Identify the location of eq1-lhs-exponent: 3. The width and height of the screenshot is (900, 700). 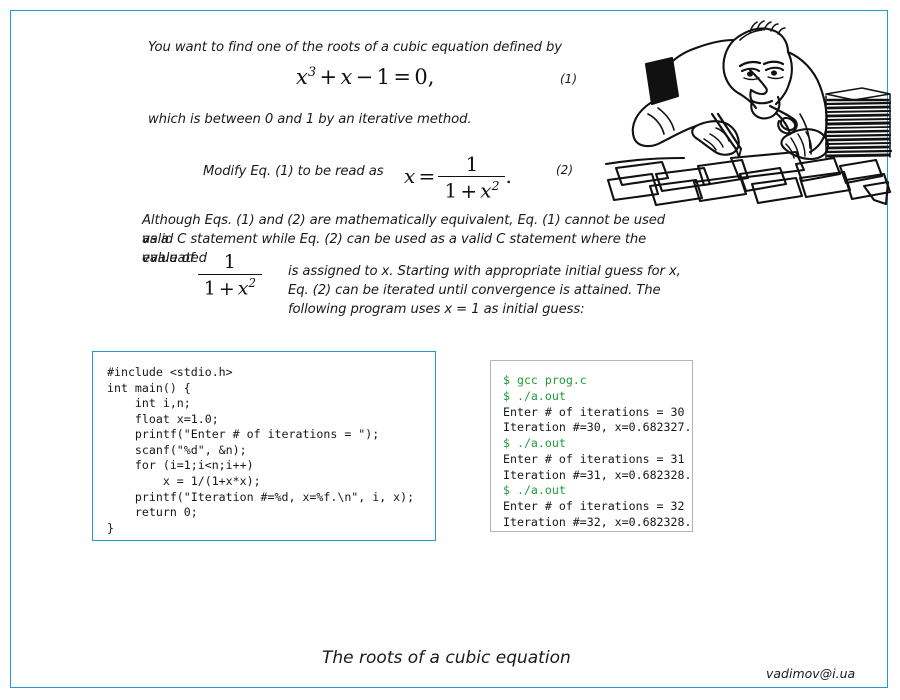
(312, 72).